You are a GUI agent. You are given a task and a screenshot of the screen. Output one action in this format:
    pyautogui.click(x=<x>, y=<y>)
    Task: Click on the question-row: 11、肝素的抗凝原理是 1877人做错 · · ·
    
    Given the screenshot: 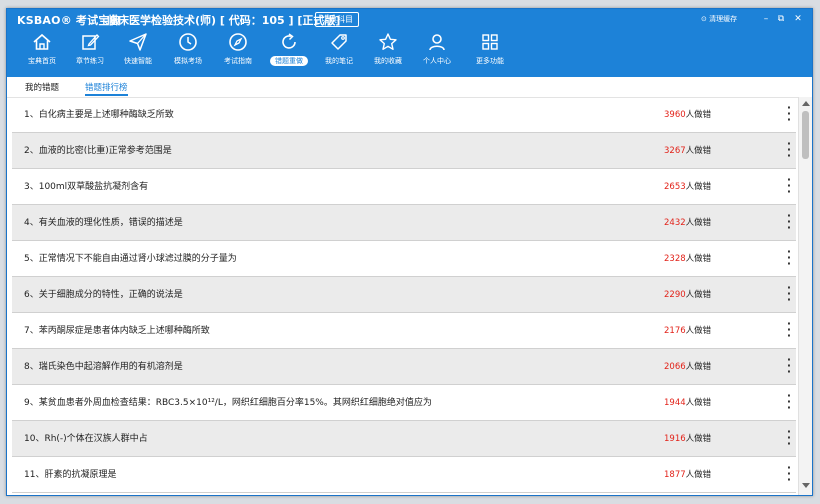 What is the action you would take?
    pyautogui.click(x=404, y=475)
    